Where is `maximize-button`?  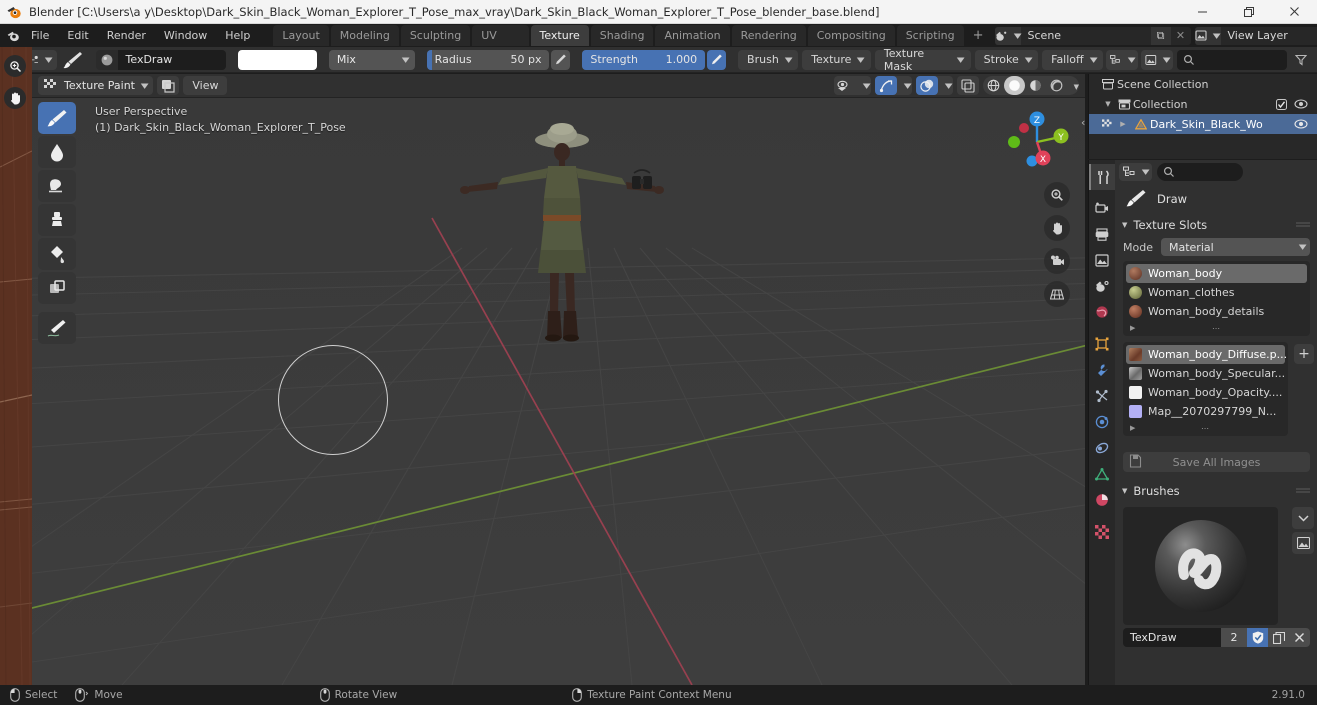
maximize-button is located at coordinates (1248, 12).